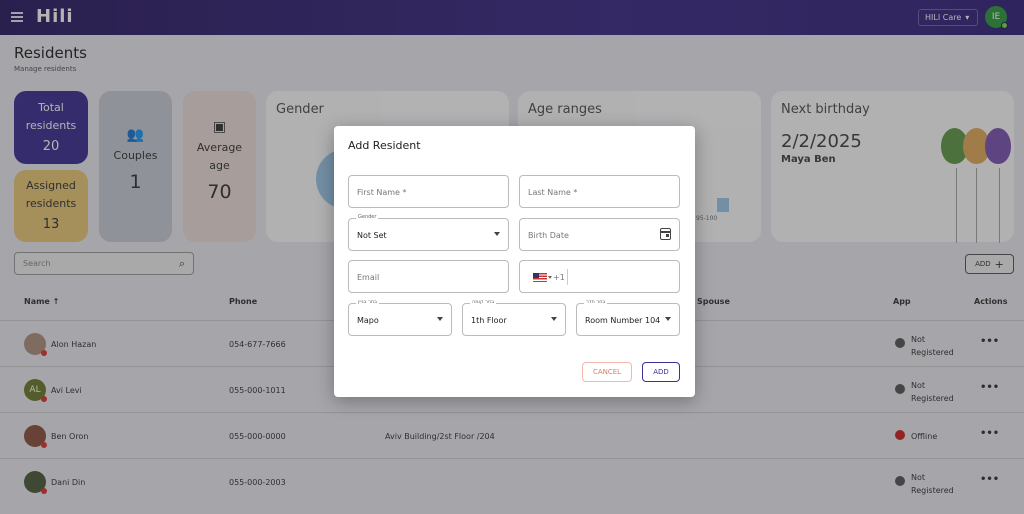 The height and width of the screenshot is (514, 1024). What do you see at coordinates (428, 232) in the screenshot?
I see `gender-select: Gender Not Set` at bounding box center [428, 232].